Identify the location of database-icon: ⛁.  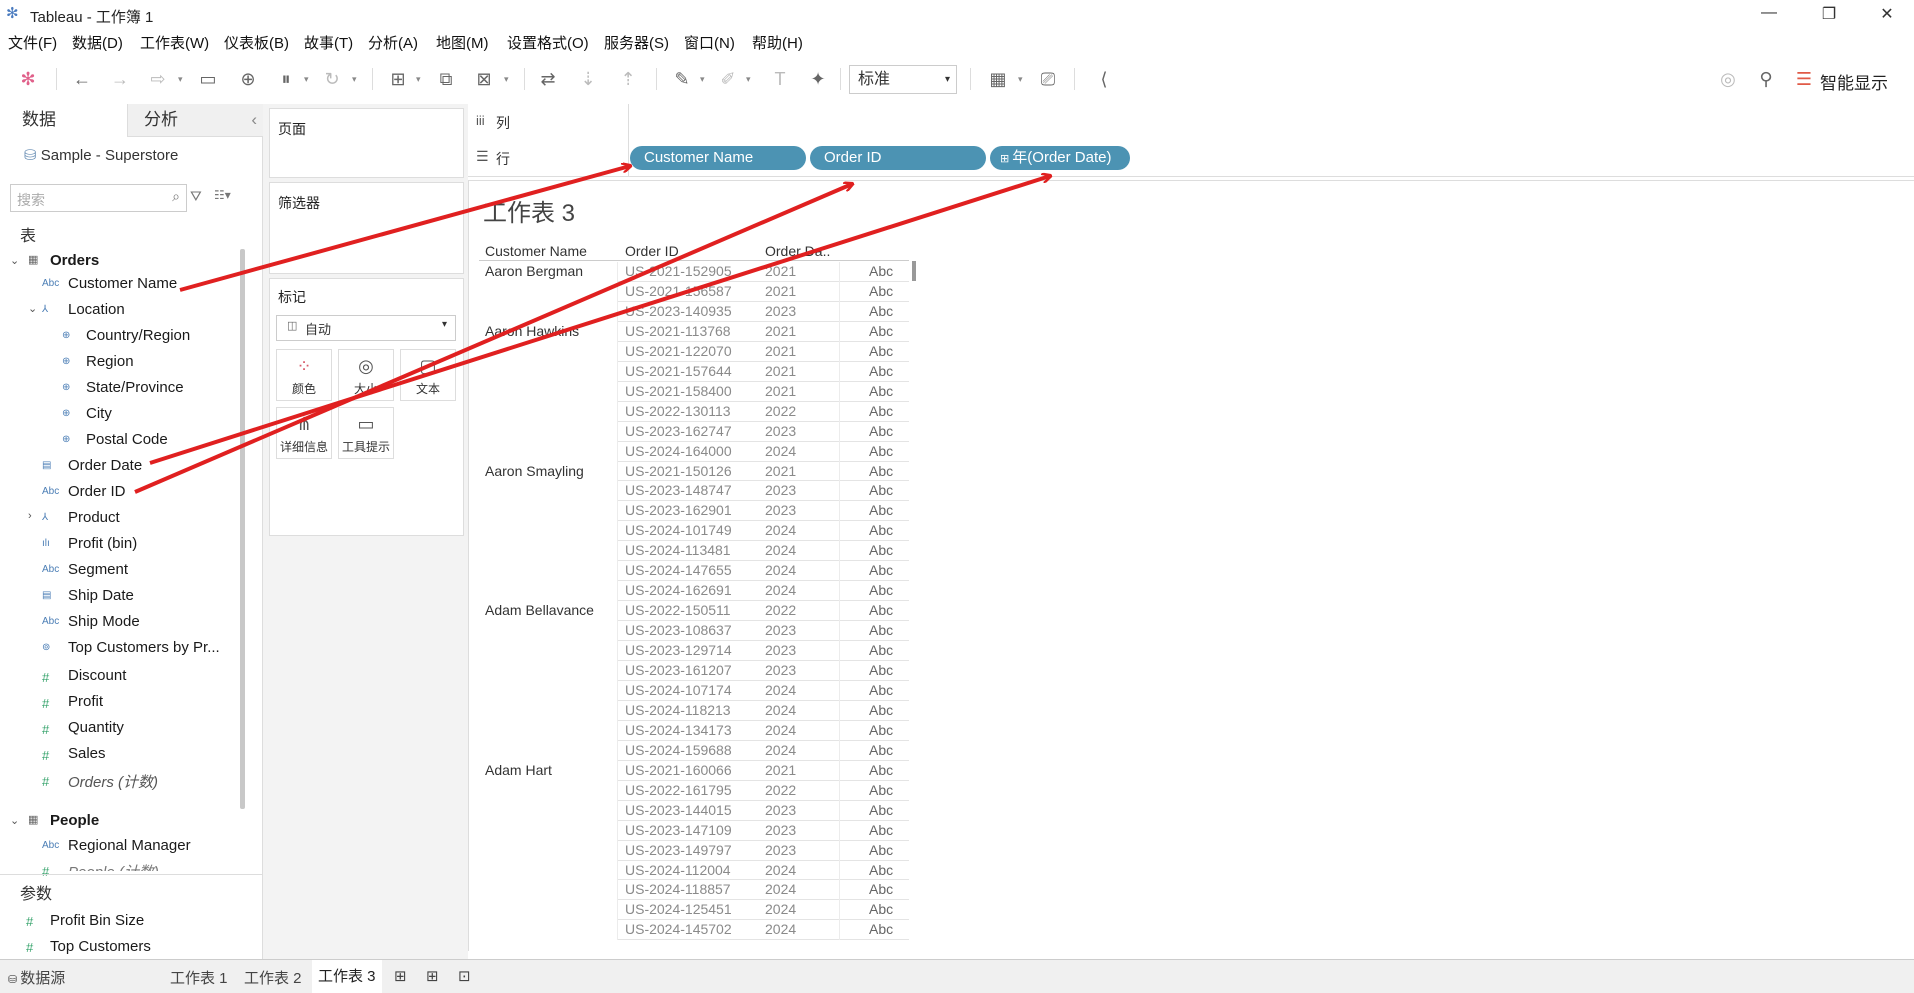
(14, 980).